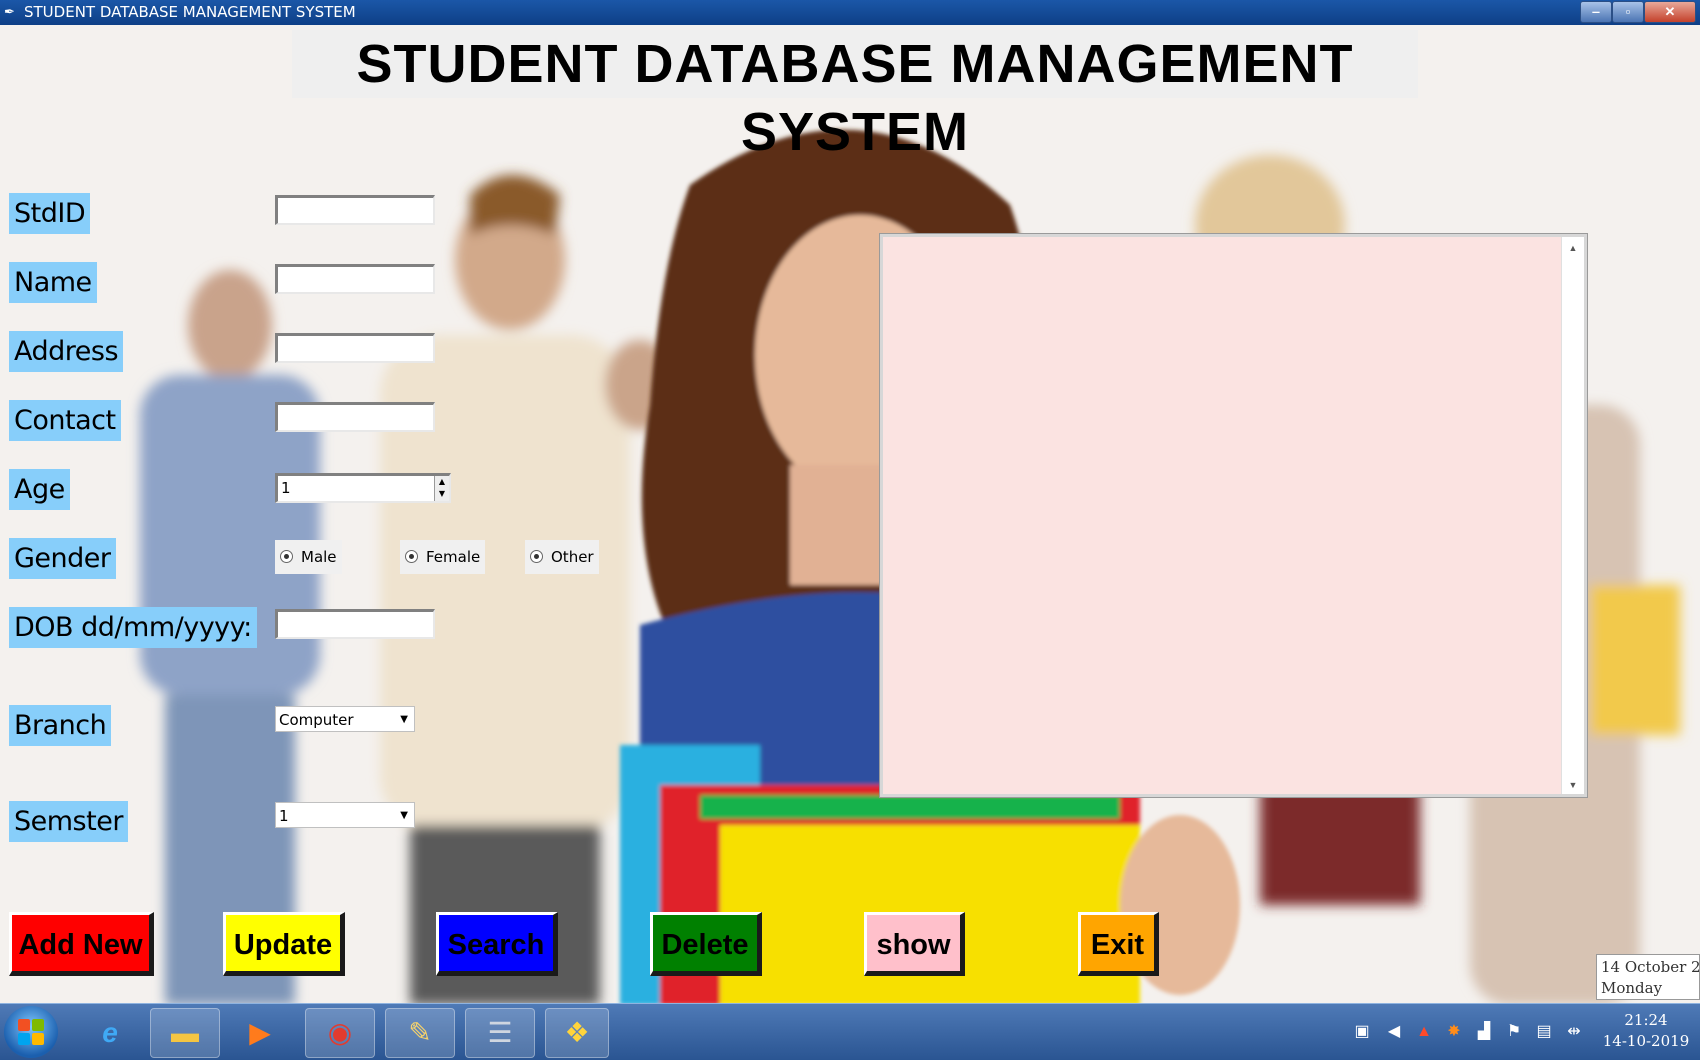 This screenshot has height=1060, width=1700. Describe the element at coordinates (1118, 944) in the screenshot. I see `exit-button: Exit` at that location.